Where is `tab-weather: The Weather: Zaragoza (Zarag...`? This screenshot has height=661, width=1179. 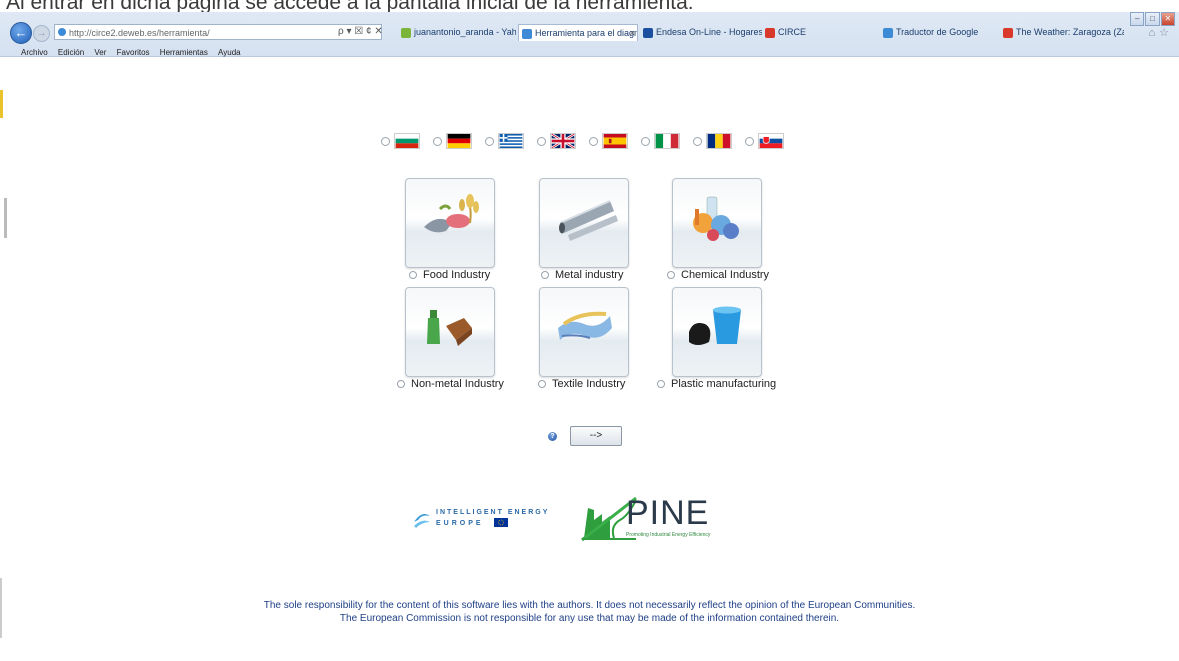
tab-weather: The Weather: Zaragoza (Zarag... is located at coordinates (1062, 32).